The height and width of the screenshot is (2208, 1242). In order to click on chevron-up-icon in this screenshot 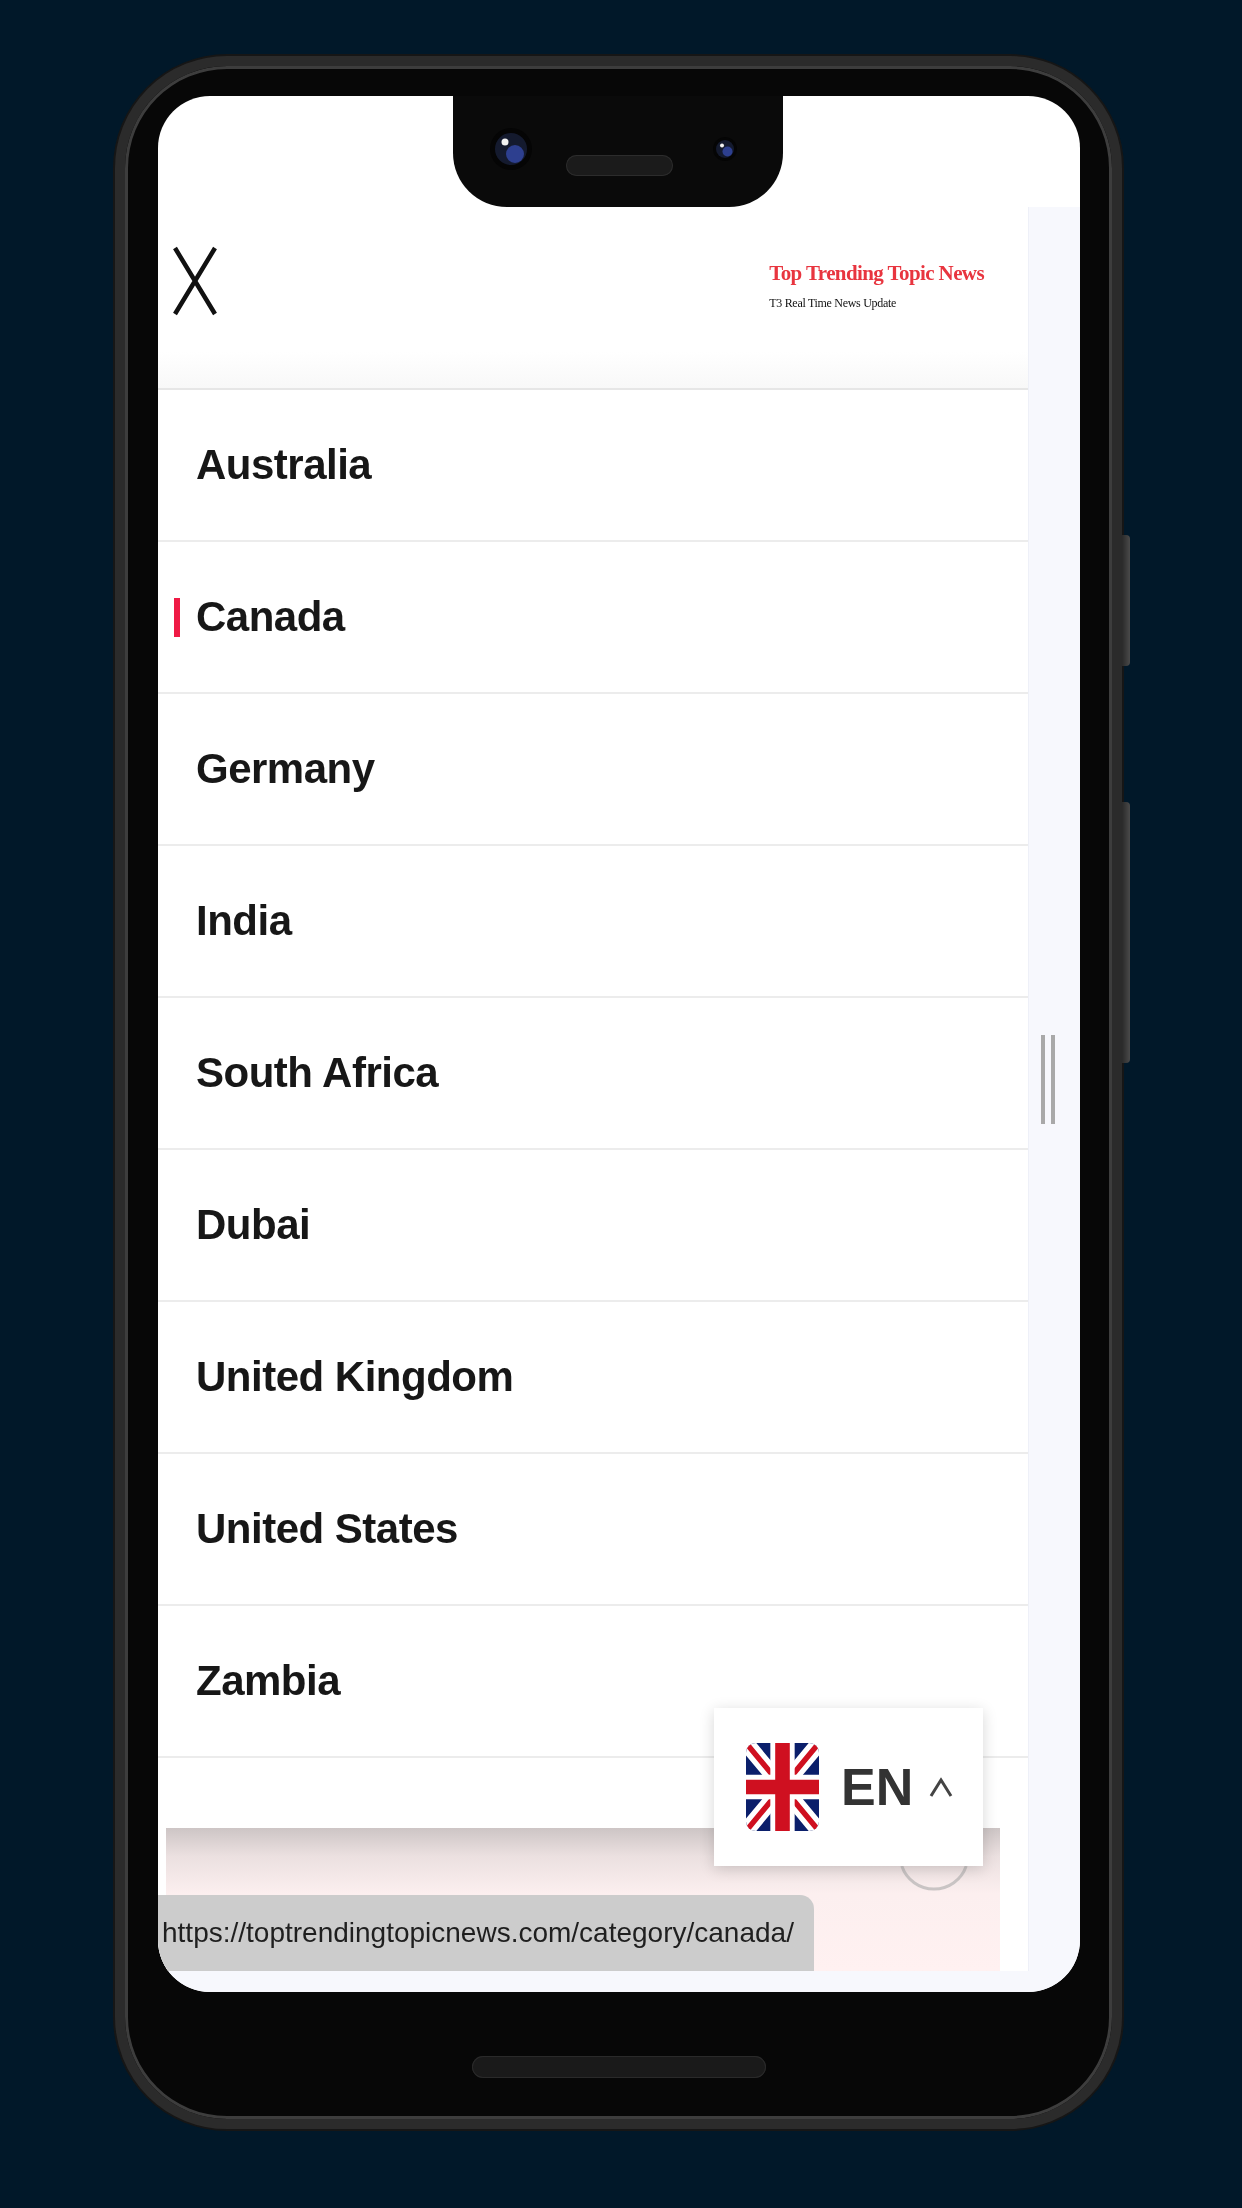, I will do `click(941, 1787)`.